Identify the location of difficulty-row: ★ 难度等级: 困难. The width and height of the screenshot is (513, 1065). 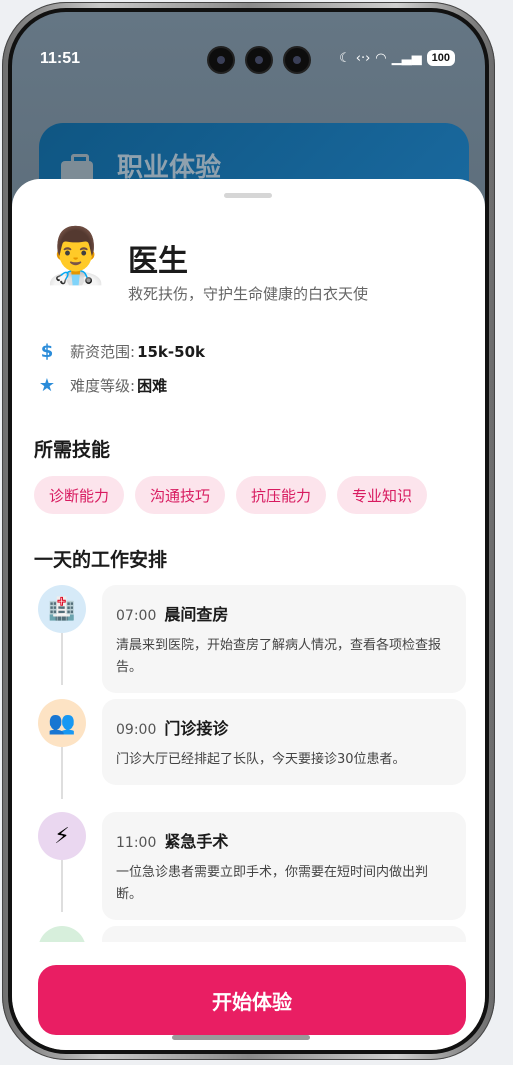
(101, 385).